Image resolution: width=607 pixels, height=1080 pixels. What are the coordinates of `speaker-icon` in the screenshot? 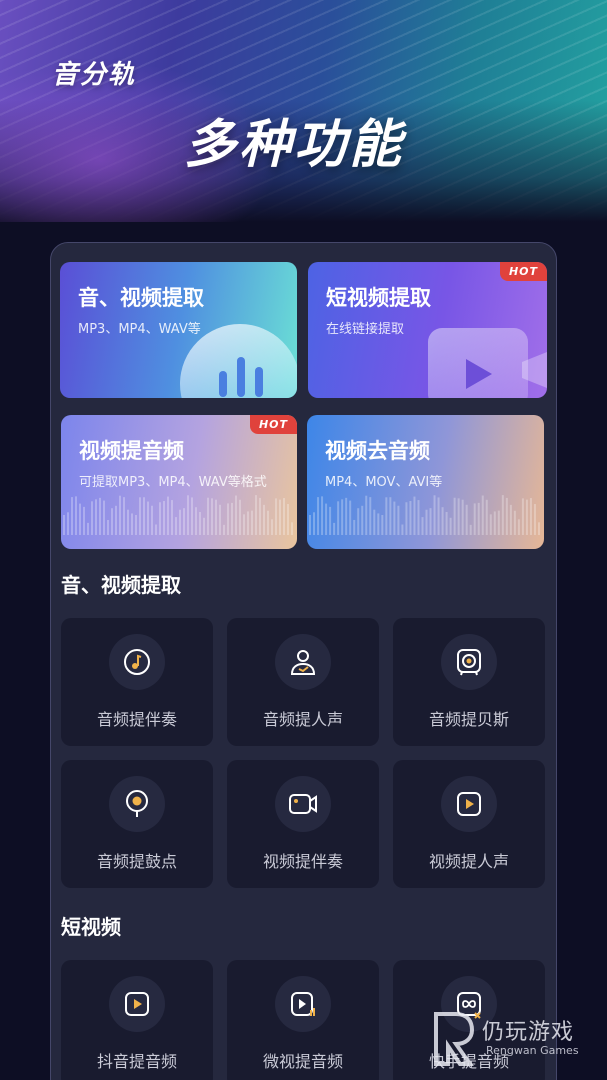 It's located at (469, 662).